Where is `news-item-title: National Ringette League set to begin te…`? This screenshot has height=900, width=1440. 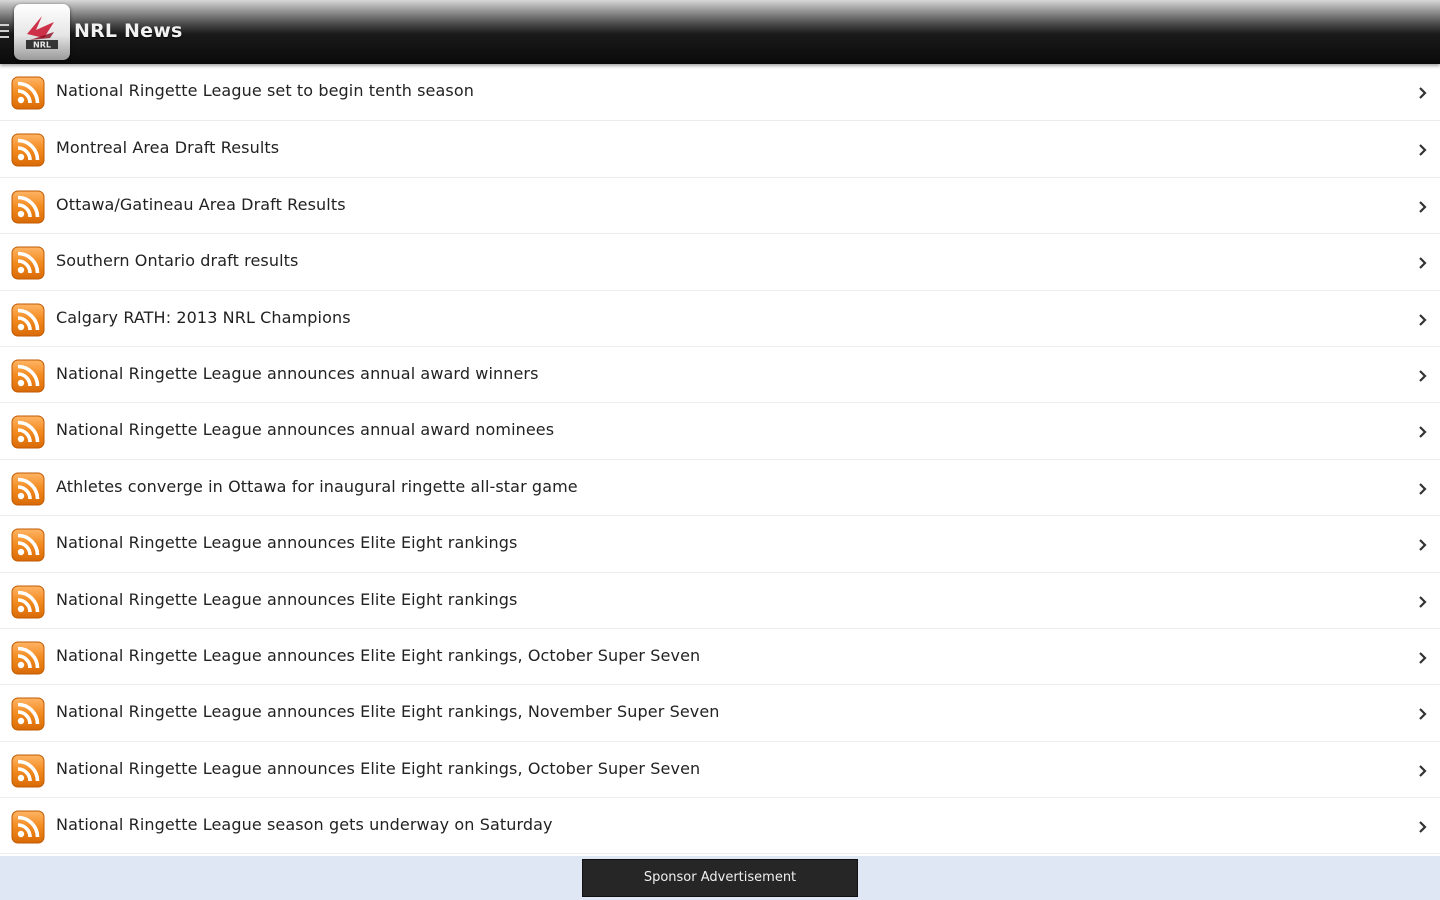
news-item-title: National Ringette League set to begin te… is located at coordinates (265, 90).